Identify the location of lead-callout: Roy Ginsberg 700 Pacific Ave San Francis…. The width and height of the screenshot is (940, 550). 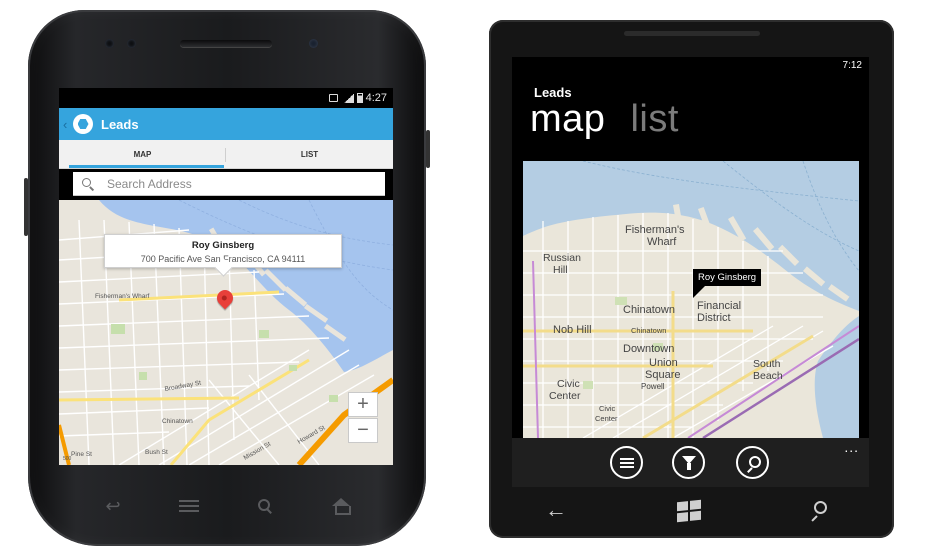
(223, 251).